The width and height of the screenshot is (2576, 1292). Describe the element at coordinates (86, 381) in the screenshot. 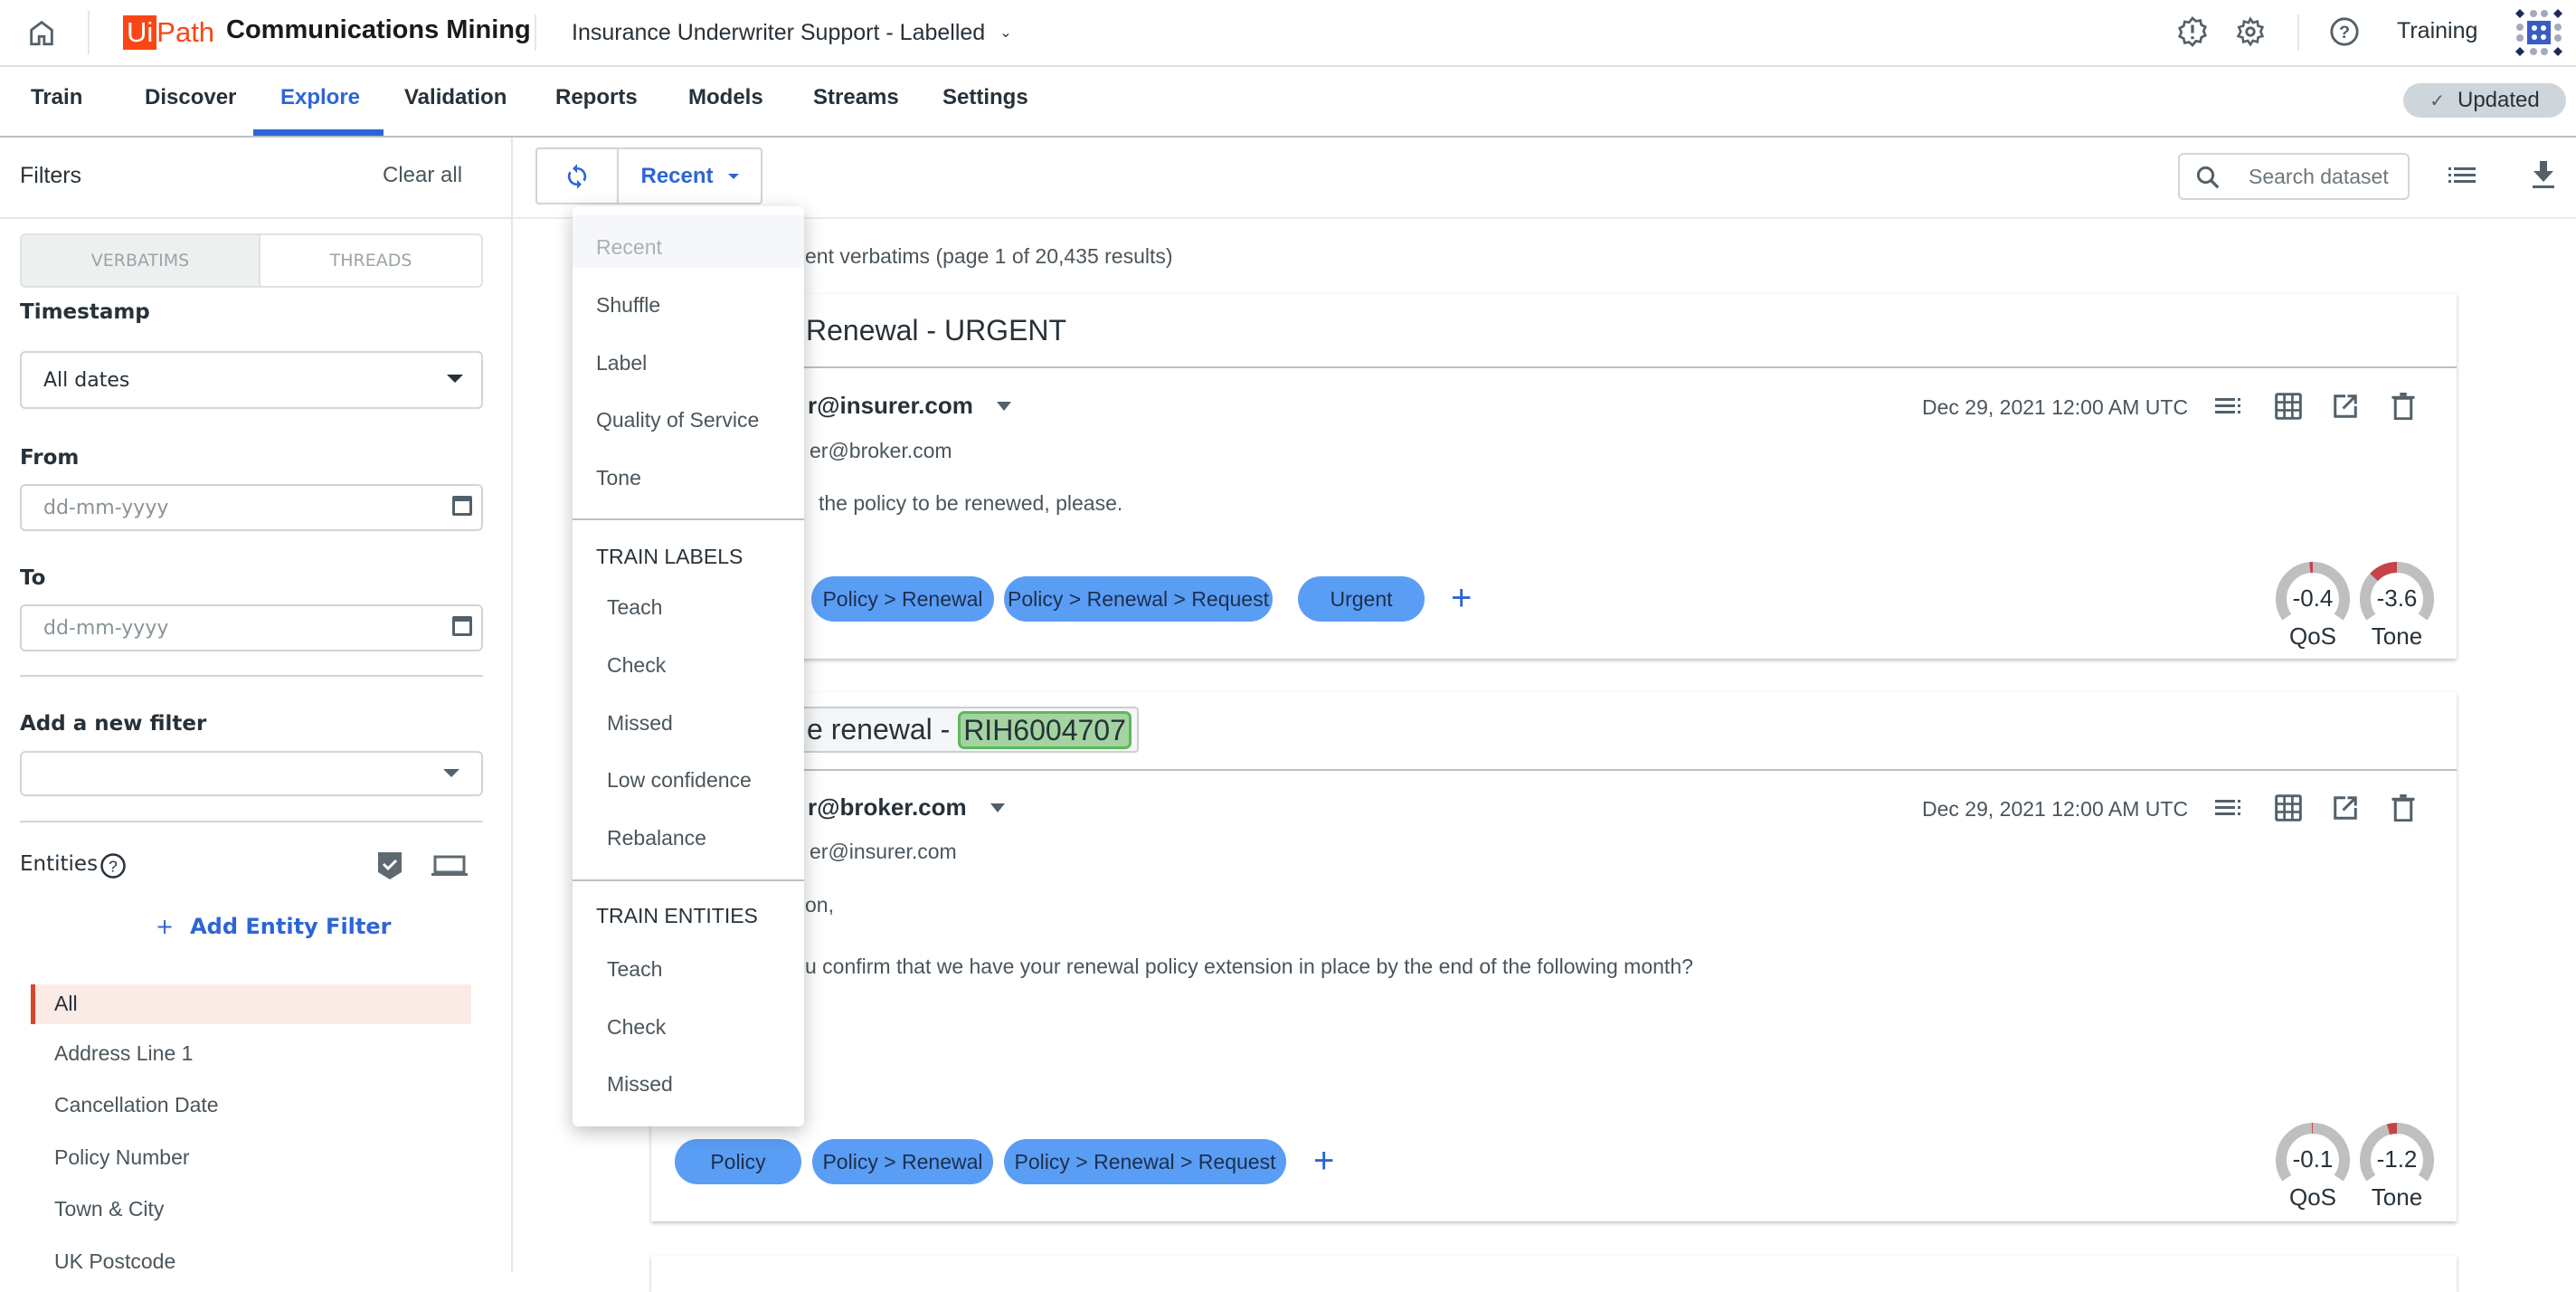

I see `timestamp-value: All dates` at that location.